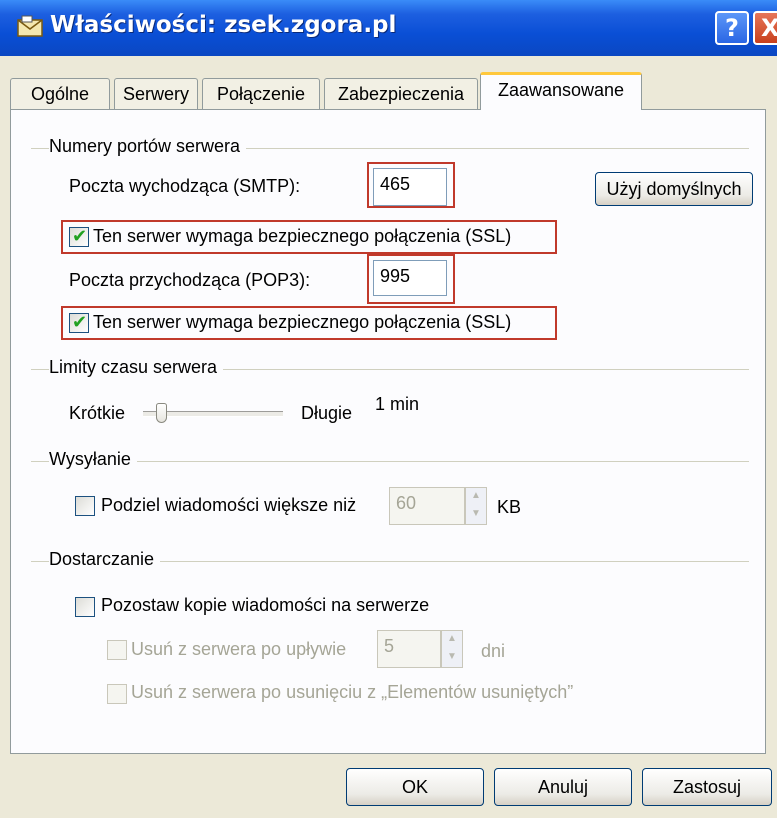 The width and height of the screenshot is (777, 818). What do you see at coordinates (229, 505) in the screenshot?
I see `split-messages-label: Podziel wiadomości większe niż` at bounding box center [229, 505].